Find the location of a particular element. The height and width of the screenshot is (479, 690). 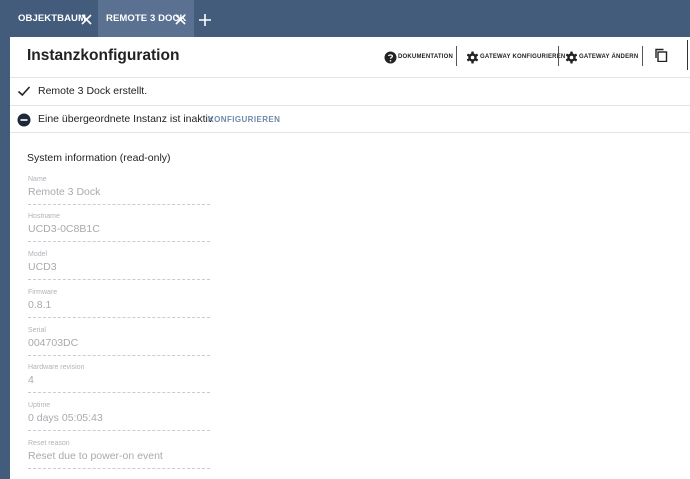

documentation-label: DOKUMENTATION is located at coordinates (426, 57).